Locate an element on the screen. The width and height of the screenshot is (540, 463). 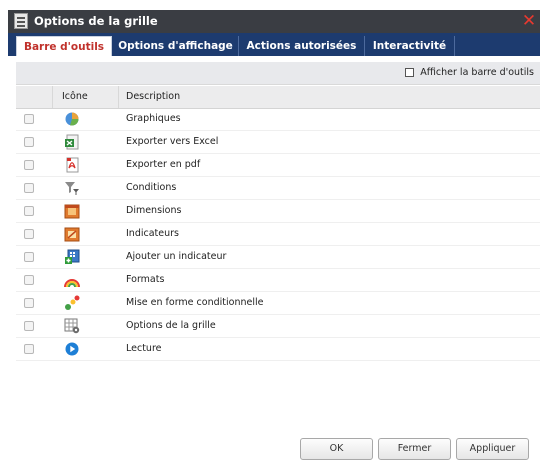
dialog-app-icon is located at coordinates (21, 21).